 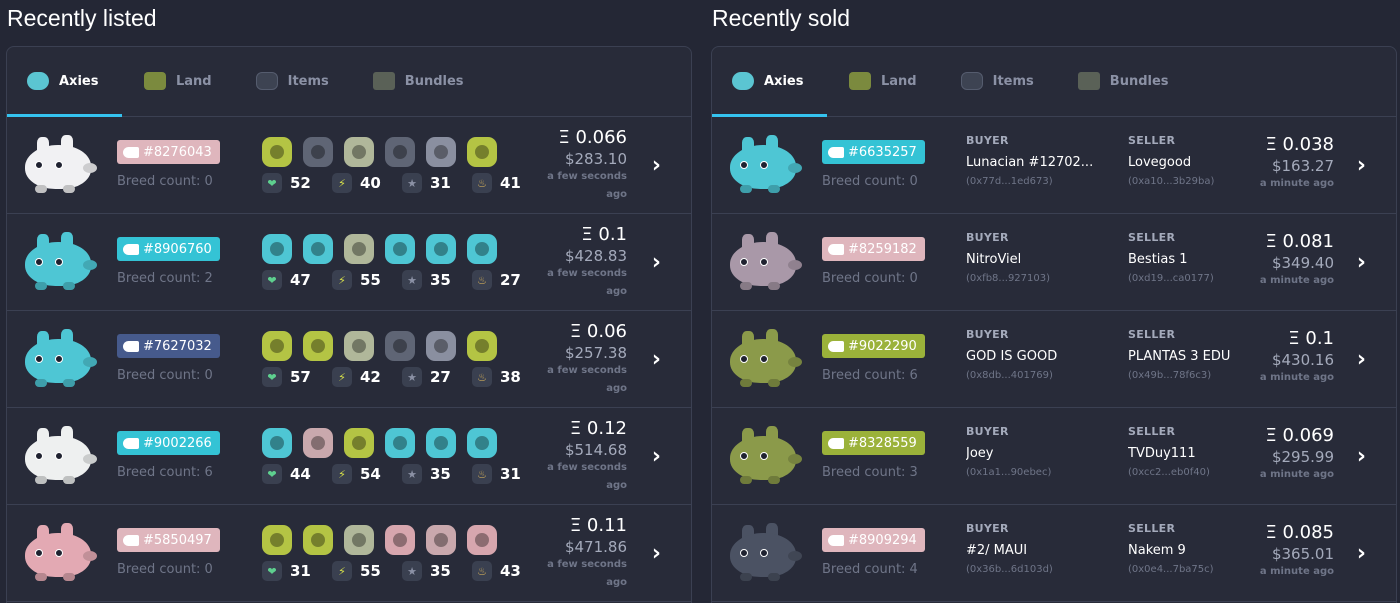 What do you see at coordinates (971, 81) in the screenshot?
I see `items-icon` at bounding box center [971, 81].